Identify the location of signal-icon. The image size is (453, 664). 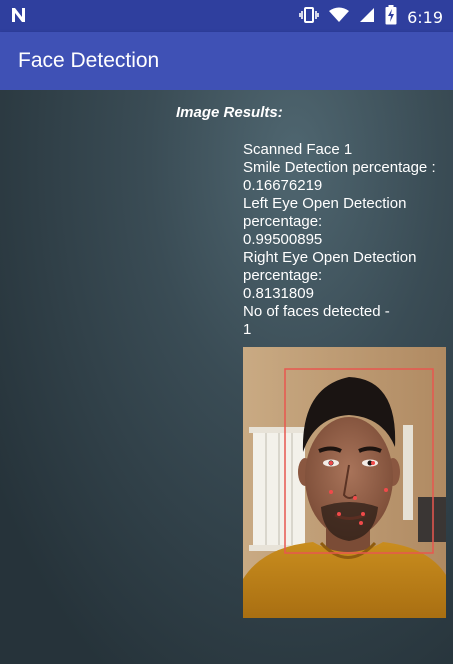
(367, 17).